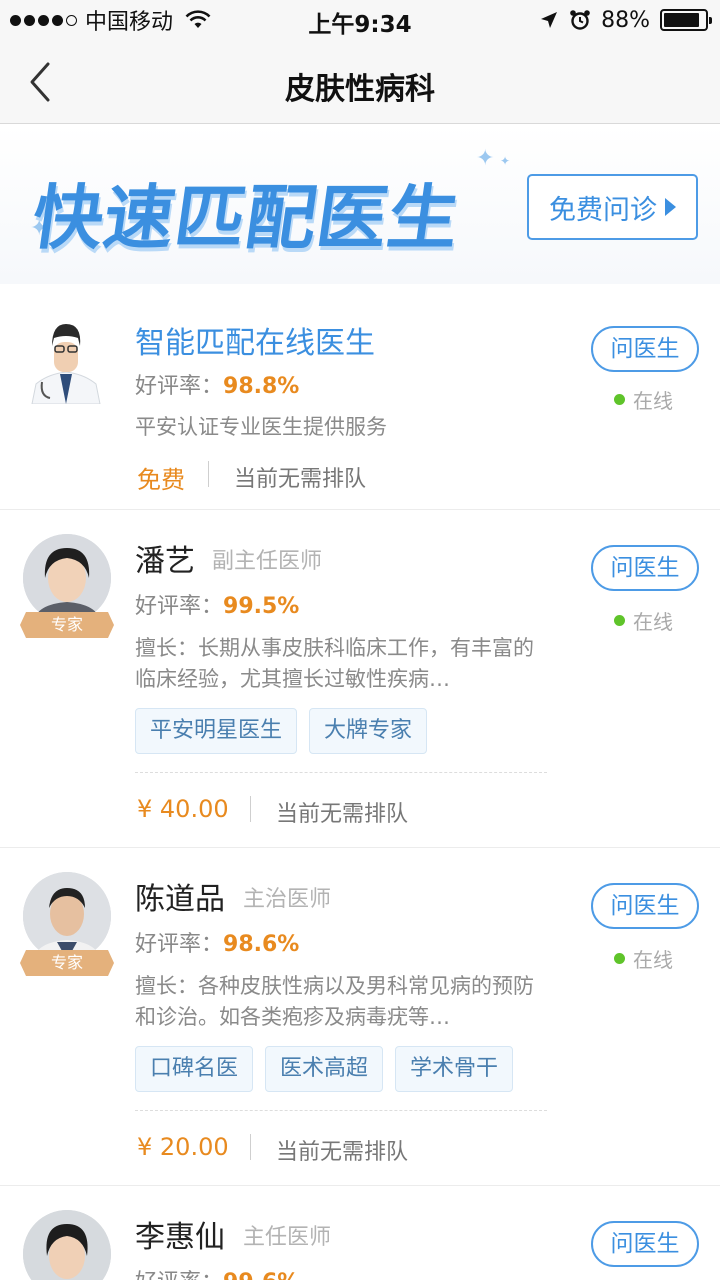 The height and width of the screenshot is (1280, 720). I want to click on status-right: 88%, so click(625, 20).